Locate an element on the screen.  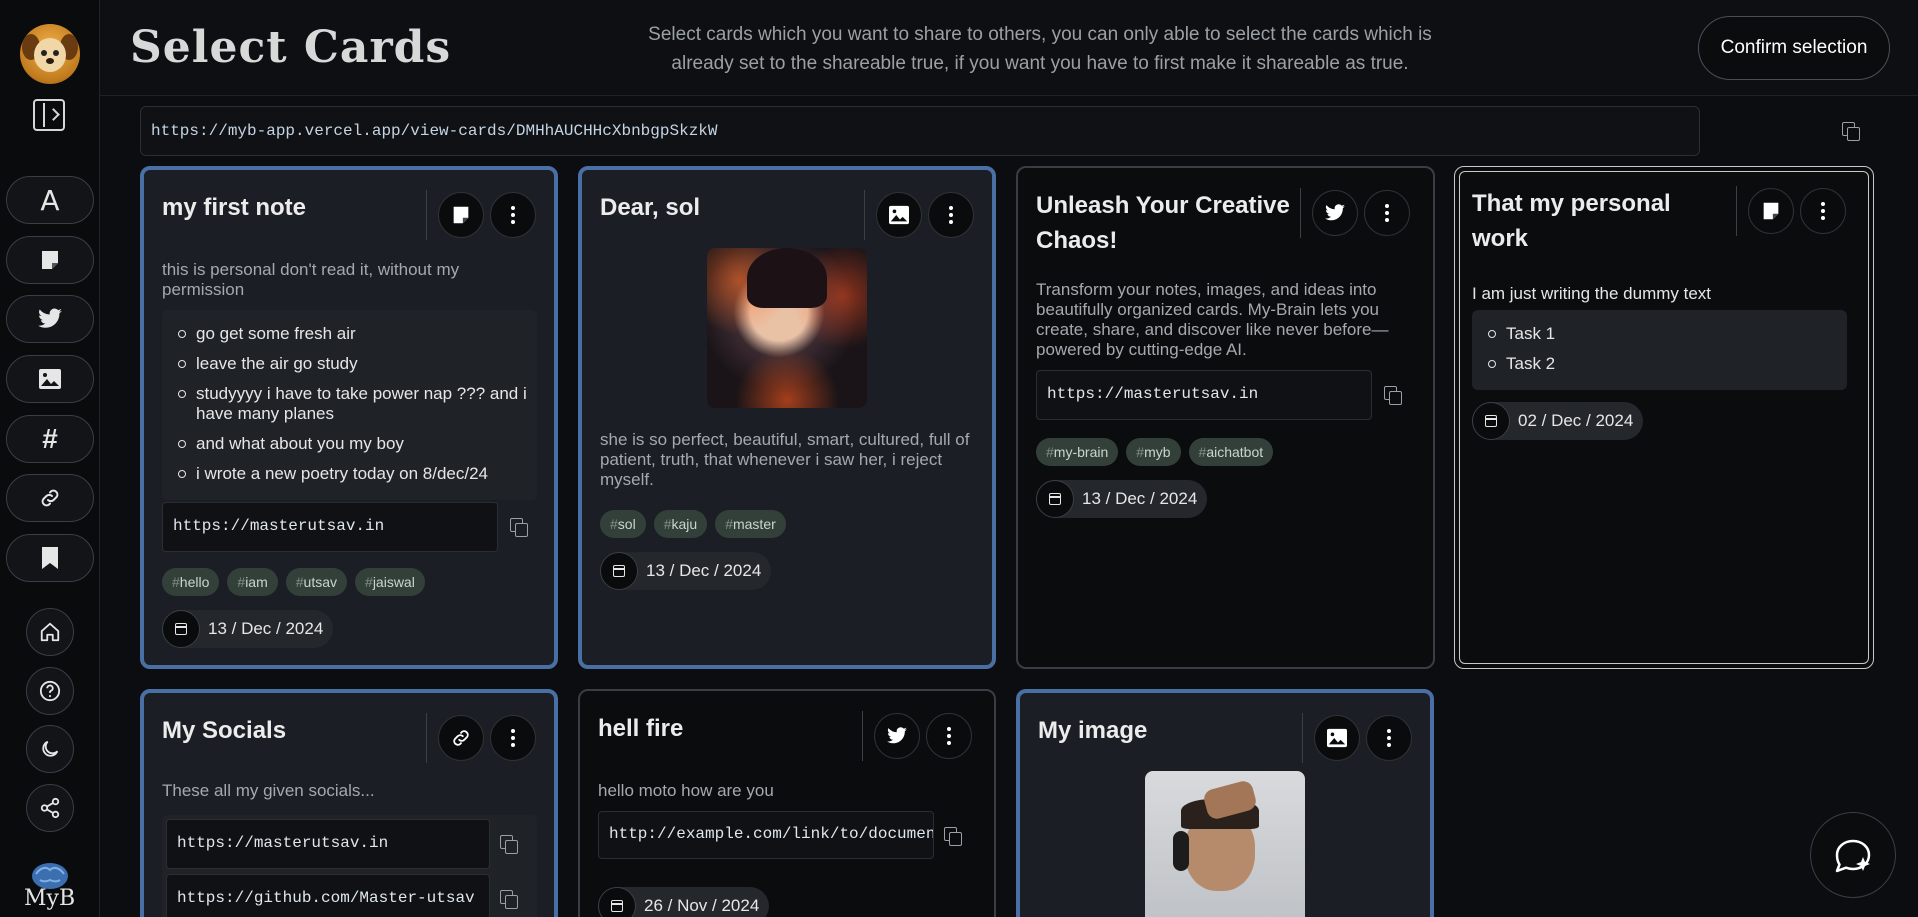
theme-toggle-button is located at coordinates (50, 749).